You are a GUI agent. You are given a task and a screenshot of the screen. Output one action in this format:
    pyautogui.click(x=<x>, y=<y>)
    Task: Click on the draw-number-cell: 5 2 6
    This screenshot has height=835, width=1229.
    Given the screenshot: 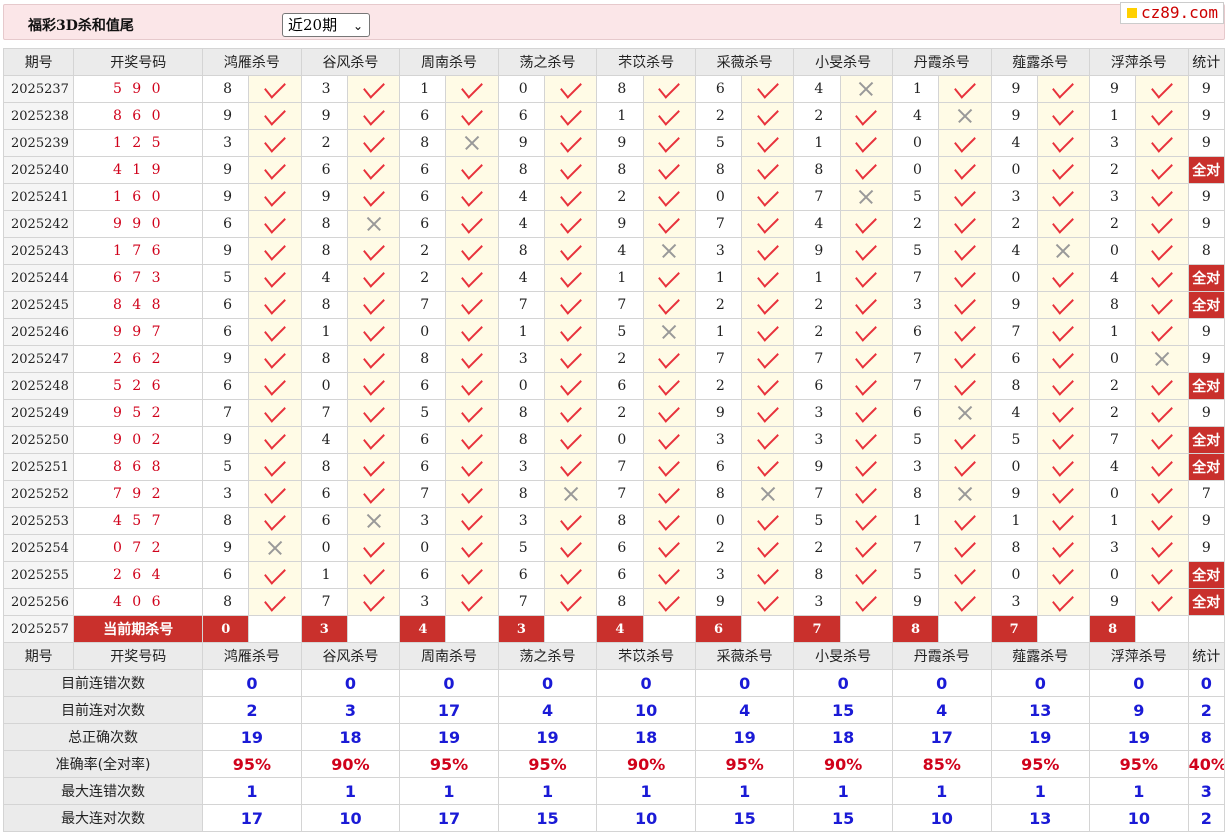 What is the action you would take?
    pyautogui.click(x=138, y=386)
    